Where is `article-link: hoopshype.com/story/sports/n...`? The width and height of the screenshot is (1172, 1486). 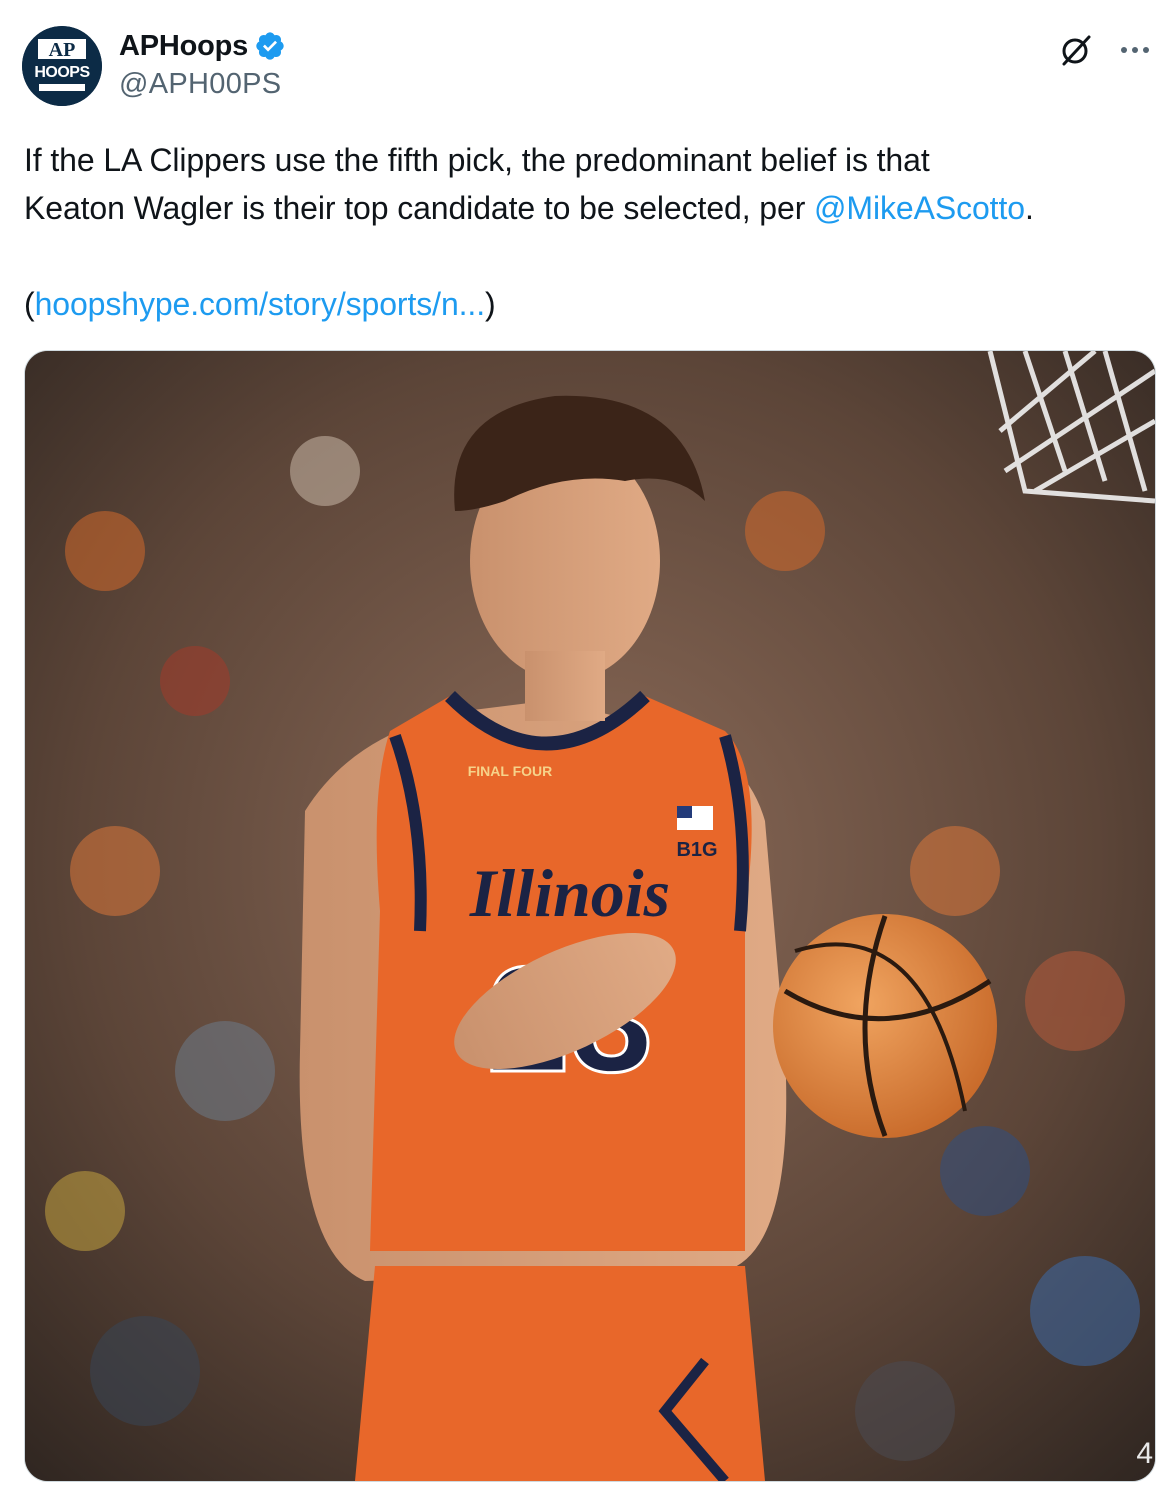
article-link: hoopshype.com/story/sports/n... is located at coordinates (260, 304).